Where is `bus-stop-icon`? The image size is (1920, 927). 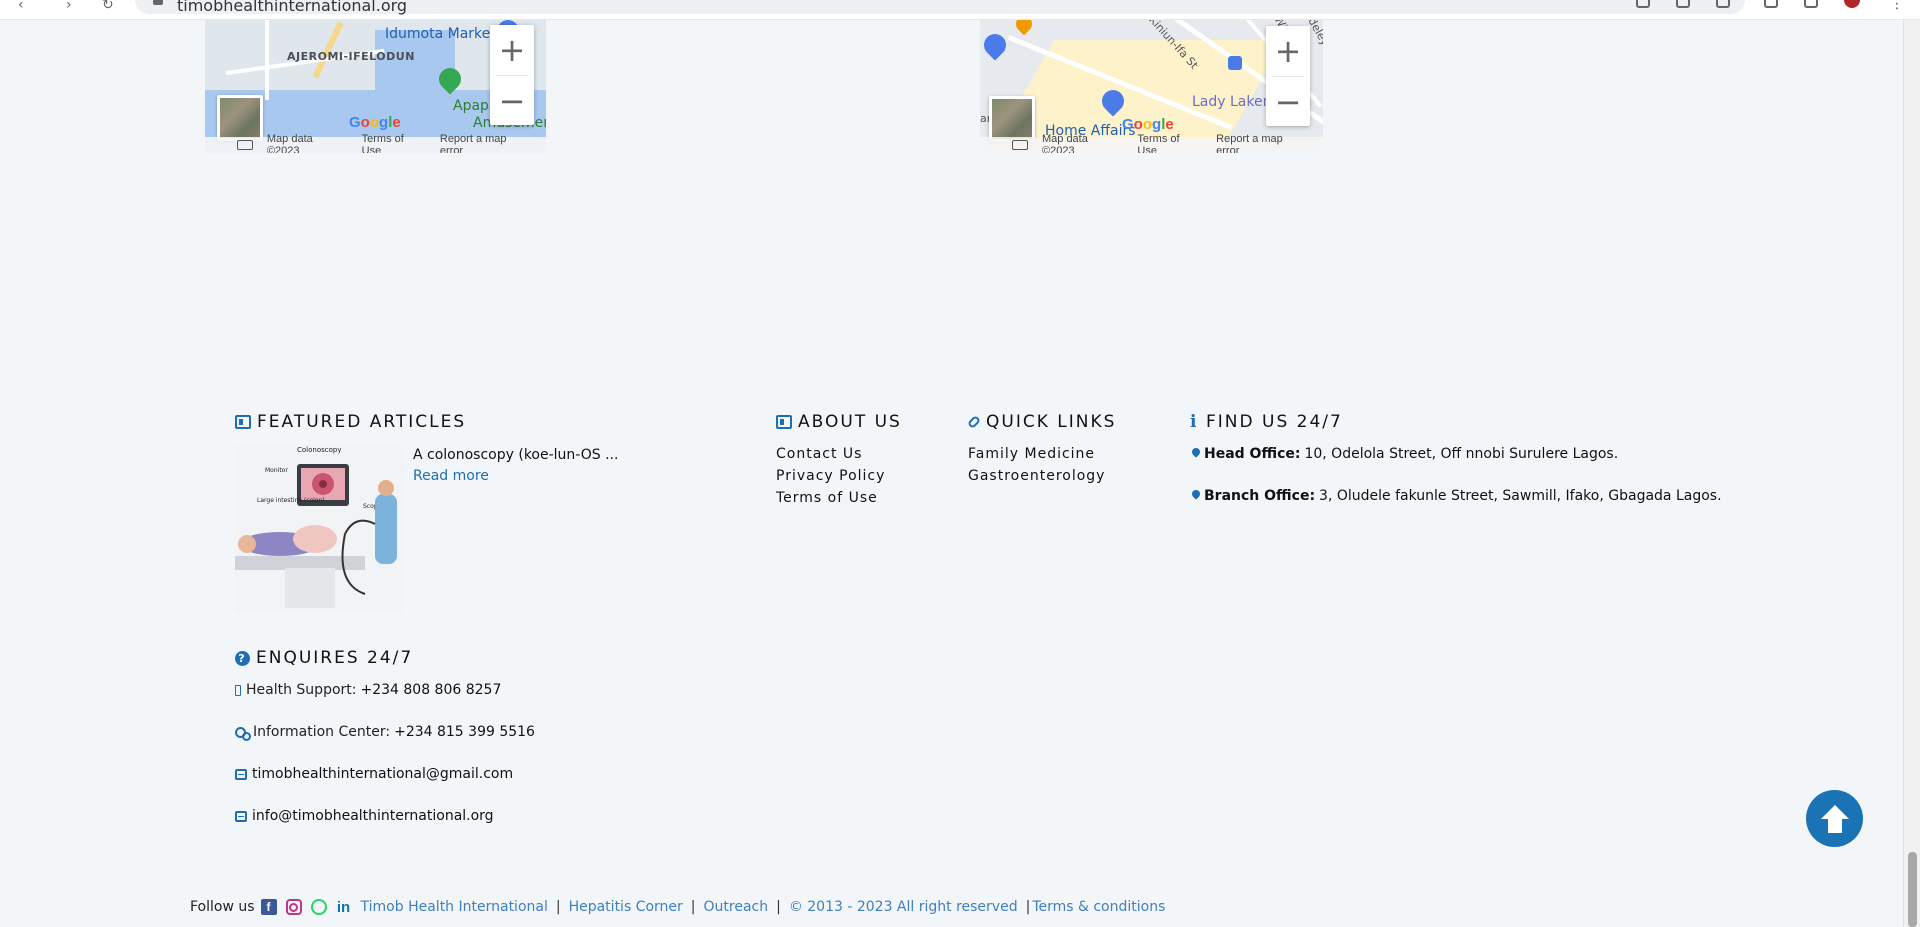
bus-stop-icon is located at coordinates (1235, 63).